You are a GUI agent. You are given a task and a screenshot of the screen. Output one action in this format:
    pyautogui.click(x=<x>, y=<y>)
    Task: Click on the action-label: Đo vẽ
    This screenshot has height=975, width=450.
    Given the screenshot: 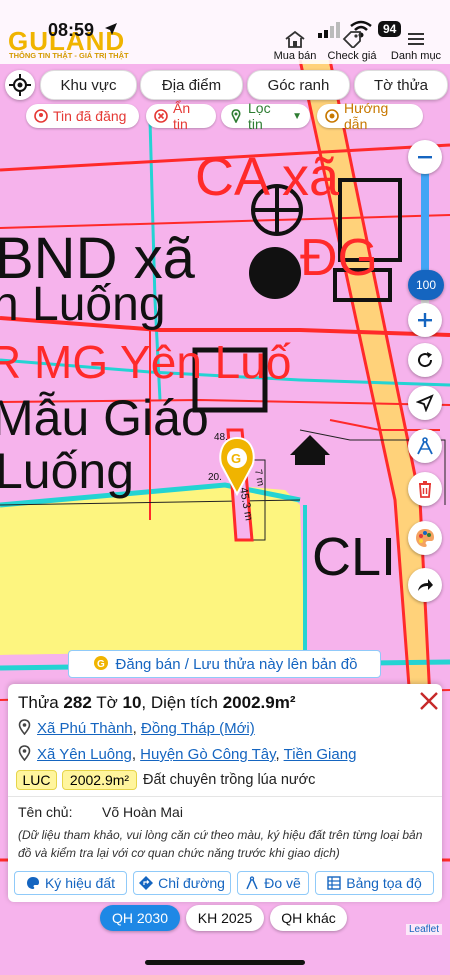 What is the action you would take?
    pyautogui.click(x=282, y=883)
    